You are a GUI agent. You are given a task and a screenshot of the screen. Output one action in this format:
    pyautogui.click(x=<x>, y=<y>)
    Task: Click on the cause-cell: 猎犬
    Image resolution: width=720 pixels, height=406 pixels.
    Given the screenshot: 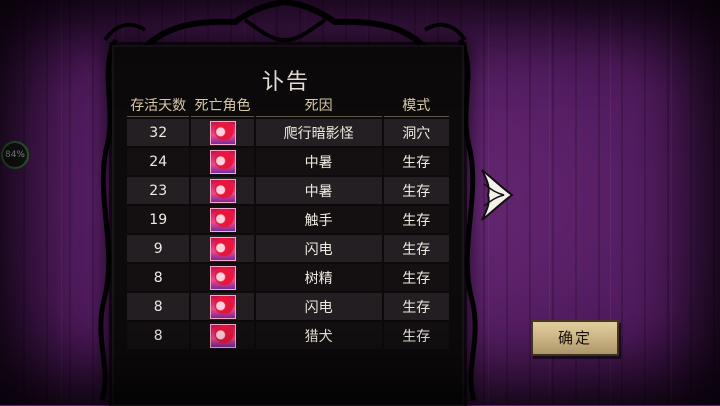 What is the action you would take?
    pyautogui.click(x=318, y=335)
    